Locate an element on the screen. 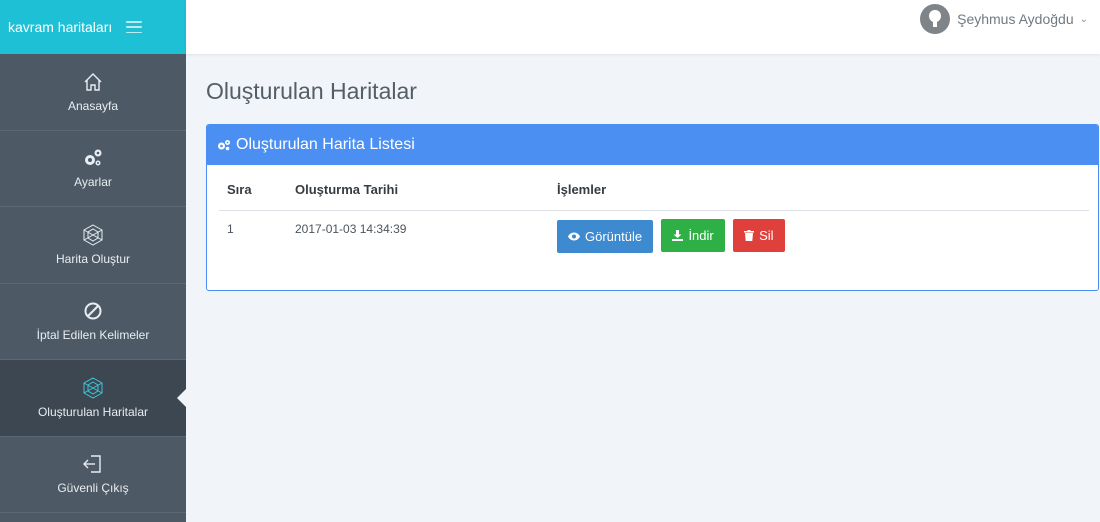 This screenshot has width=1100, height=522. sidebar-item-label: Güvenli Çıkış is located at coordinates (93, 488).